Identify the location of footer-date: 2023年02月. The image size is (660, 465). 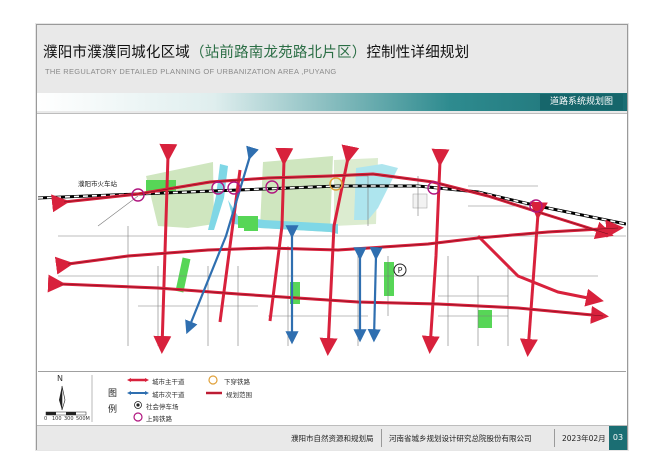
(584, 438).